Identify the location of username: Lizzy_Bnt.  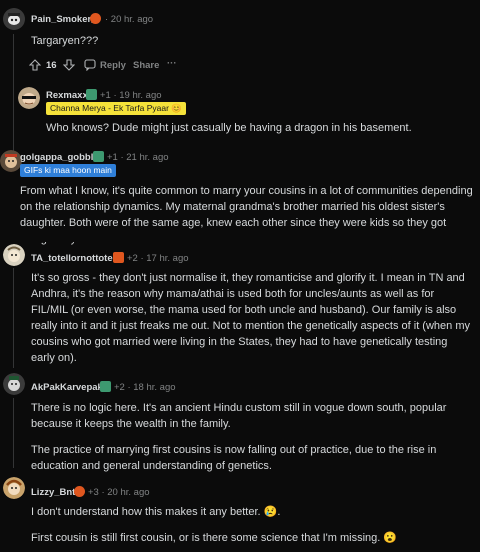
(53, 492).